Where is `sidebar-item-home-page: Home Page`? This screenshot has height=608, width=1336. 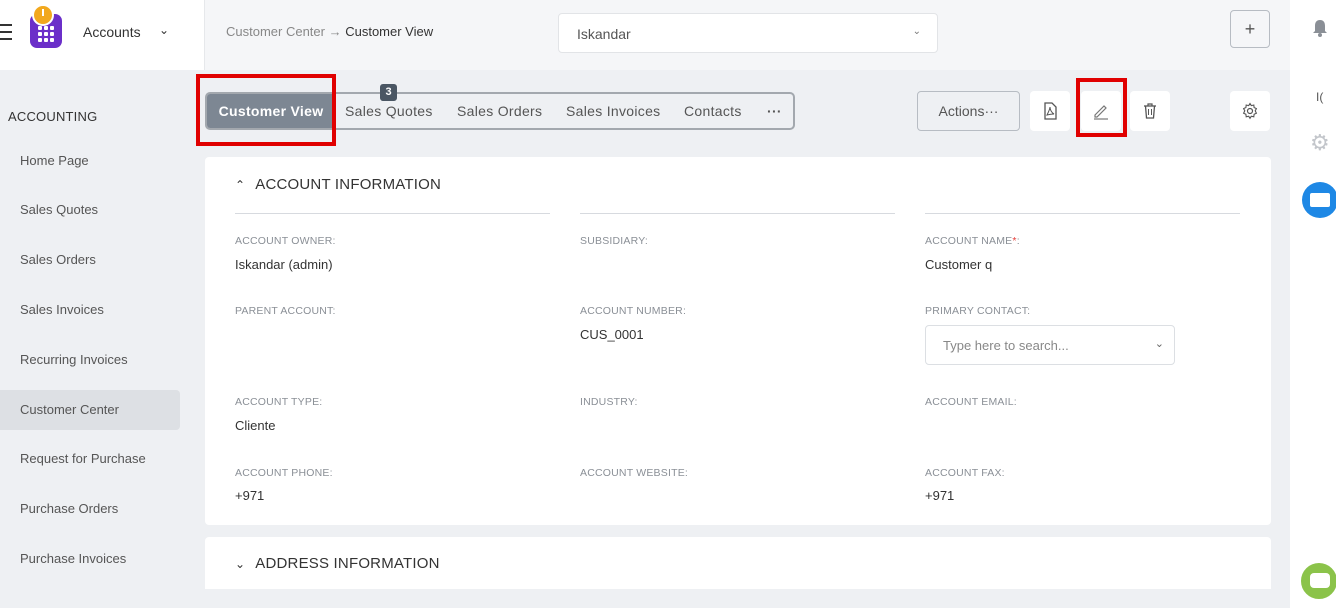
sidebar-item-home-page: Home Page is located at coordinates (90, 161).